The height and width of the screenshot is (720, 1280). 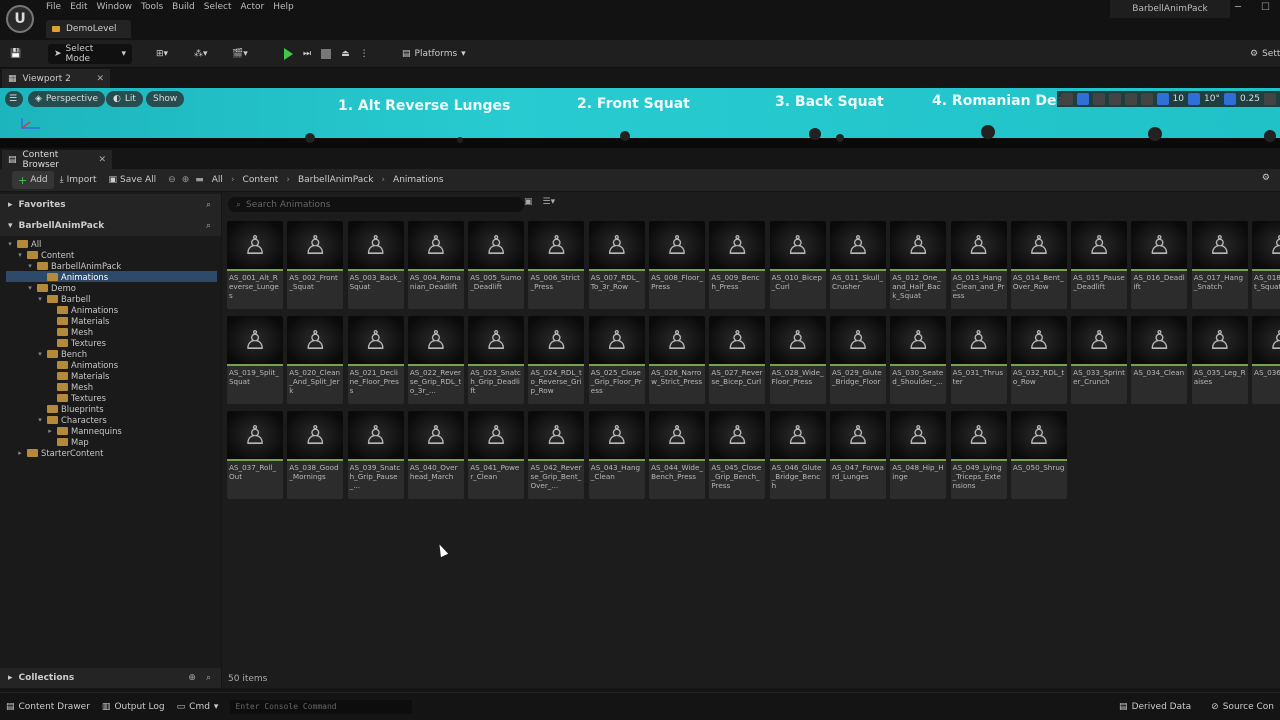 What do you see at coordinates (90, 54) in the screenshot?
I see `select-mode-dropdown: ➤ Select Mode ▾` at bounding box center [90, 54].